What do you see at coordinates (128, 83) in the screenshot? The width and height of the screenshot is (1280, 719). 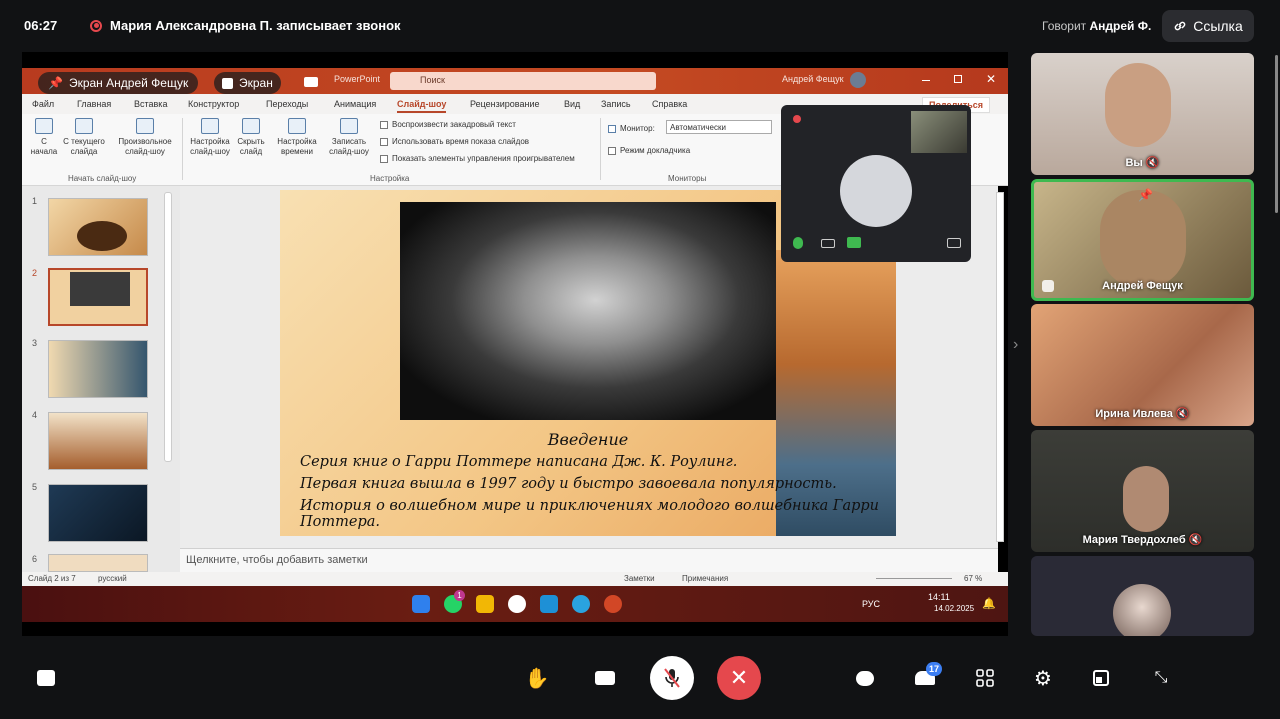 I see `screen-owner-label: Экран Андрей Фещук` at bounding box center [128, 83].